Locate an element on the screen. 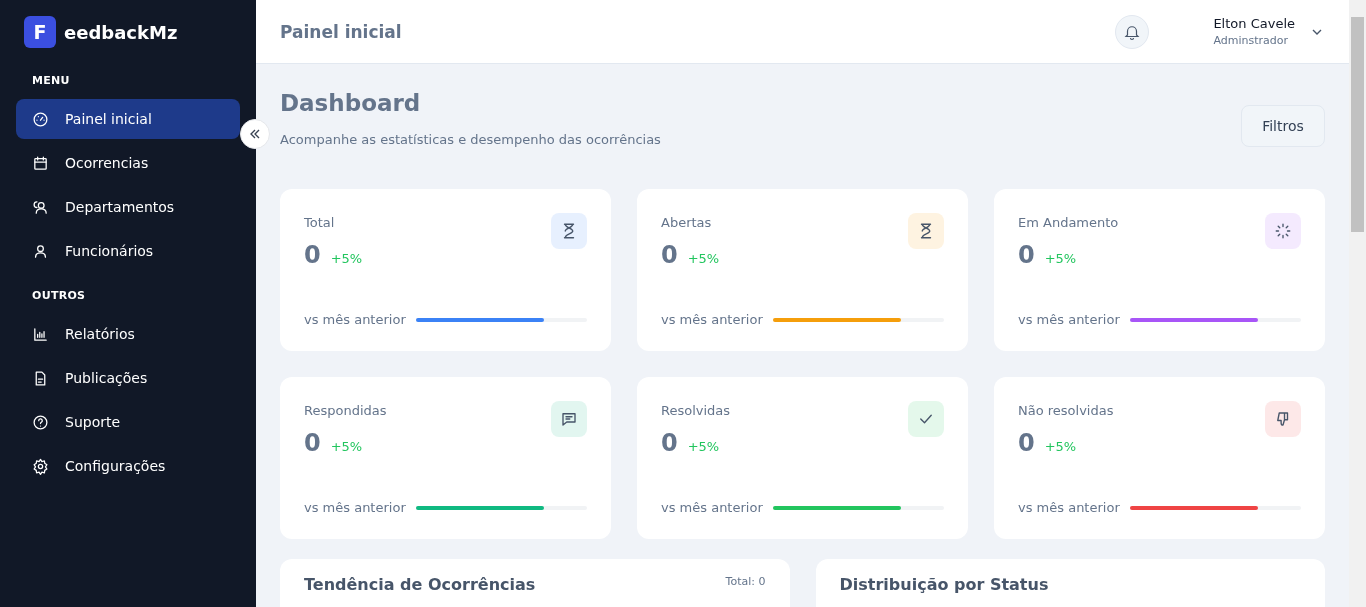  gauge-icon is located at coordinates (40, 119).